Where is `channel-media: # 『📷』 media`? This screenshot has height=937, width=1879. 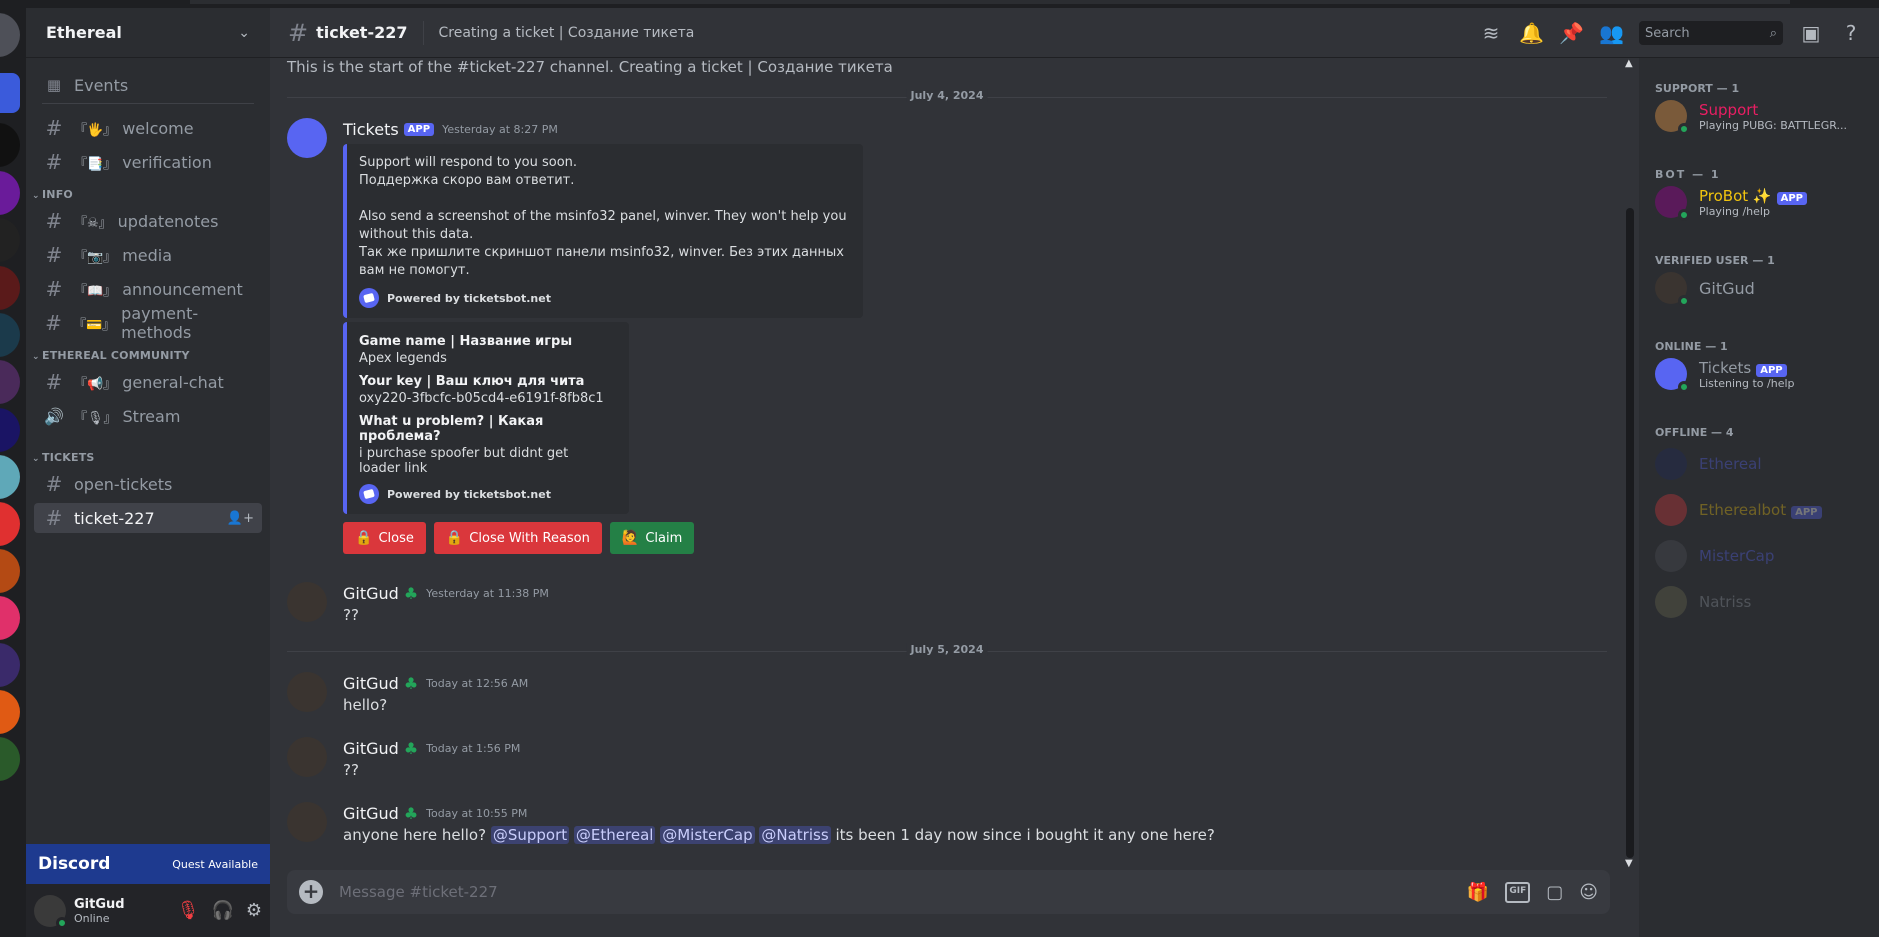 channel-media: # 『📷』 media is located at coordinates (148, 255).